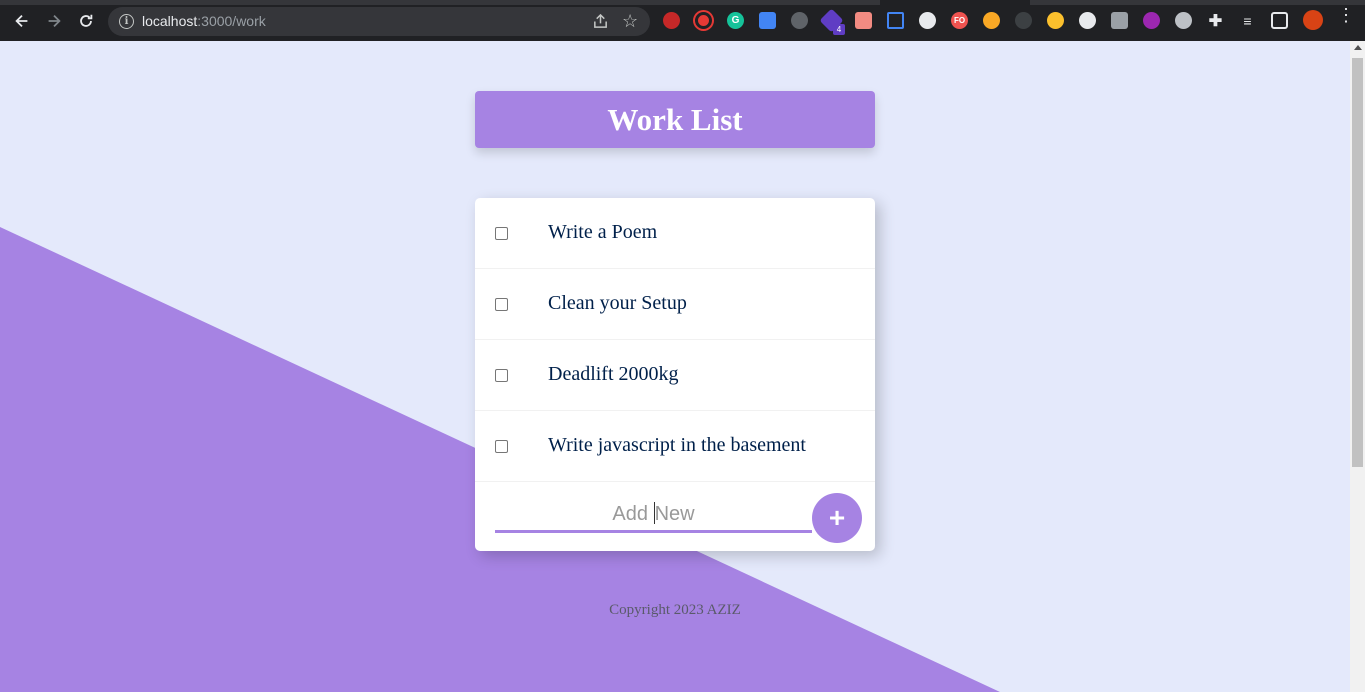 The width and height of the screenshot is (1365, 692). What do you see at coordinates (682, 20) in the screenshot?
I see `browser-toolbar: i localhost:3000/work ☆ G 4 FO ✚ ≡ ⋮` at bounding box center [682, 20].